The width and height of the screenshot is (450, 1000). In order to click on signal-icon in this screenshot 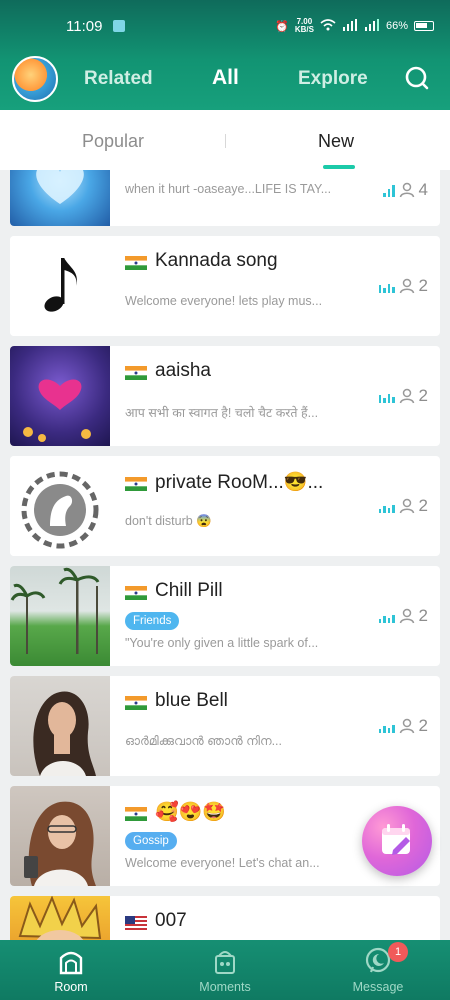, I will do `click(350, 26)`.